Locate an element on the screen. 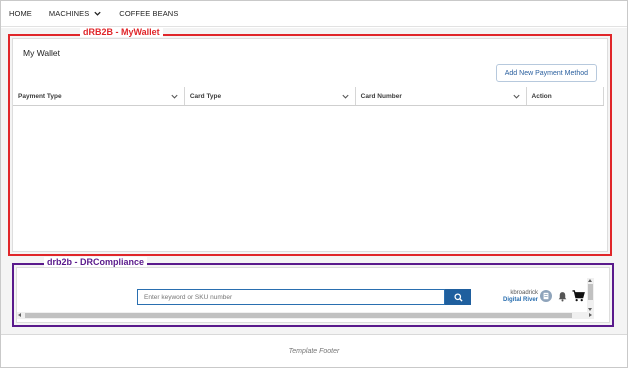 The image size is (628, 368). nav-machines: MACHINES is located at coordinates (75, 13).